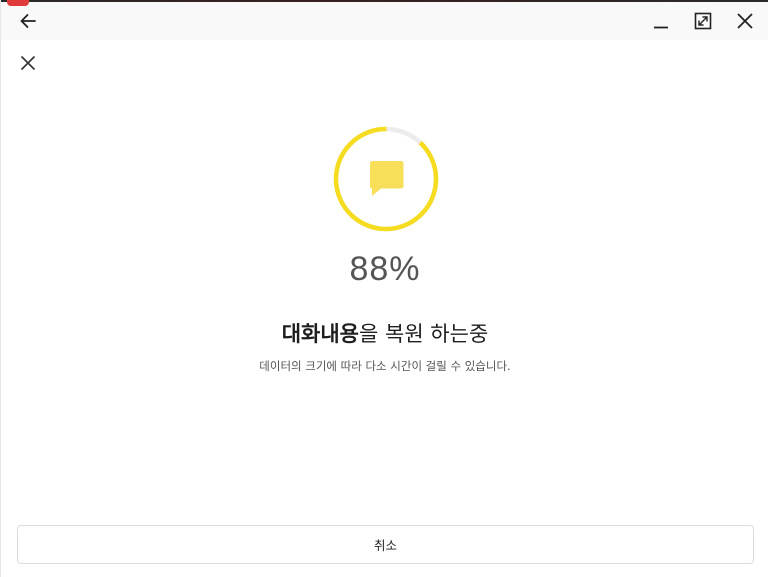 The image size is (768, 577). What do you see at coordinates (385, 366) in the screenshot?
I see `dialog-subtitle: 데이터의 크기에 따라 다소 시간이 걸릴 수 있습니다.` at bounding box center [385, 366].